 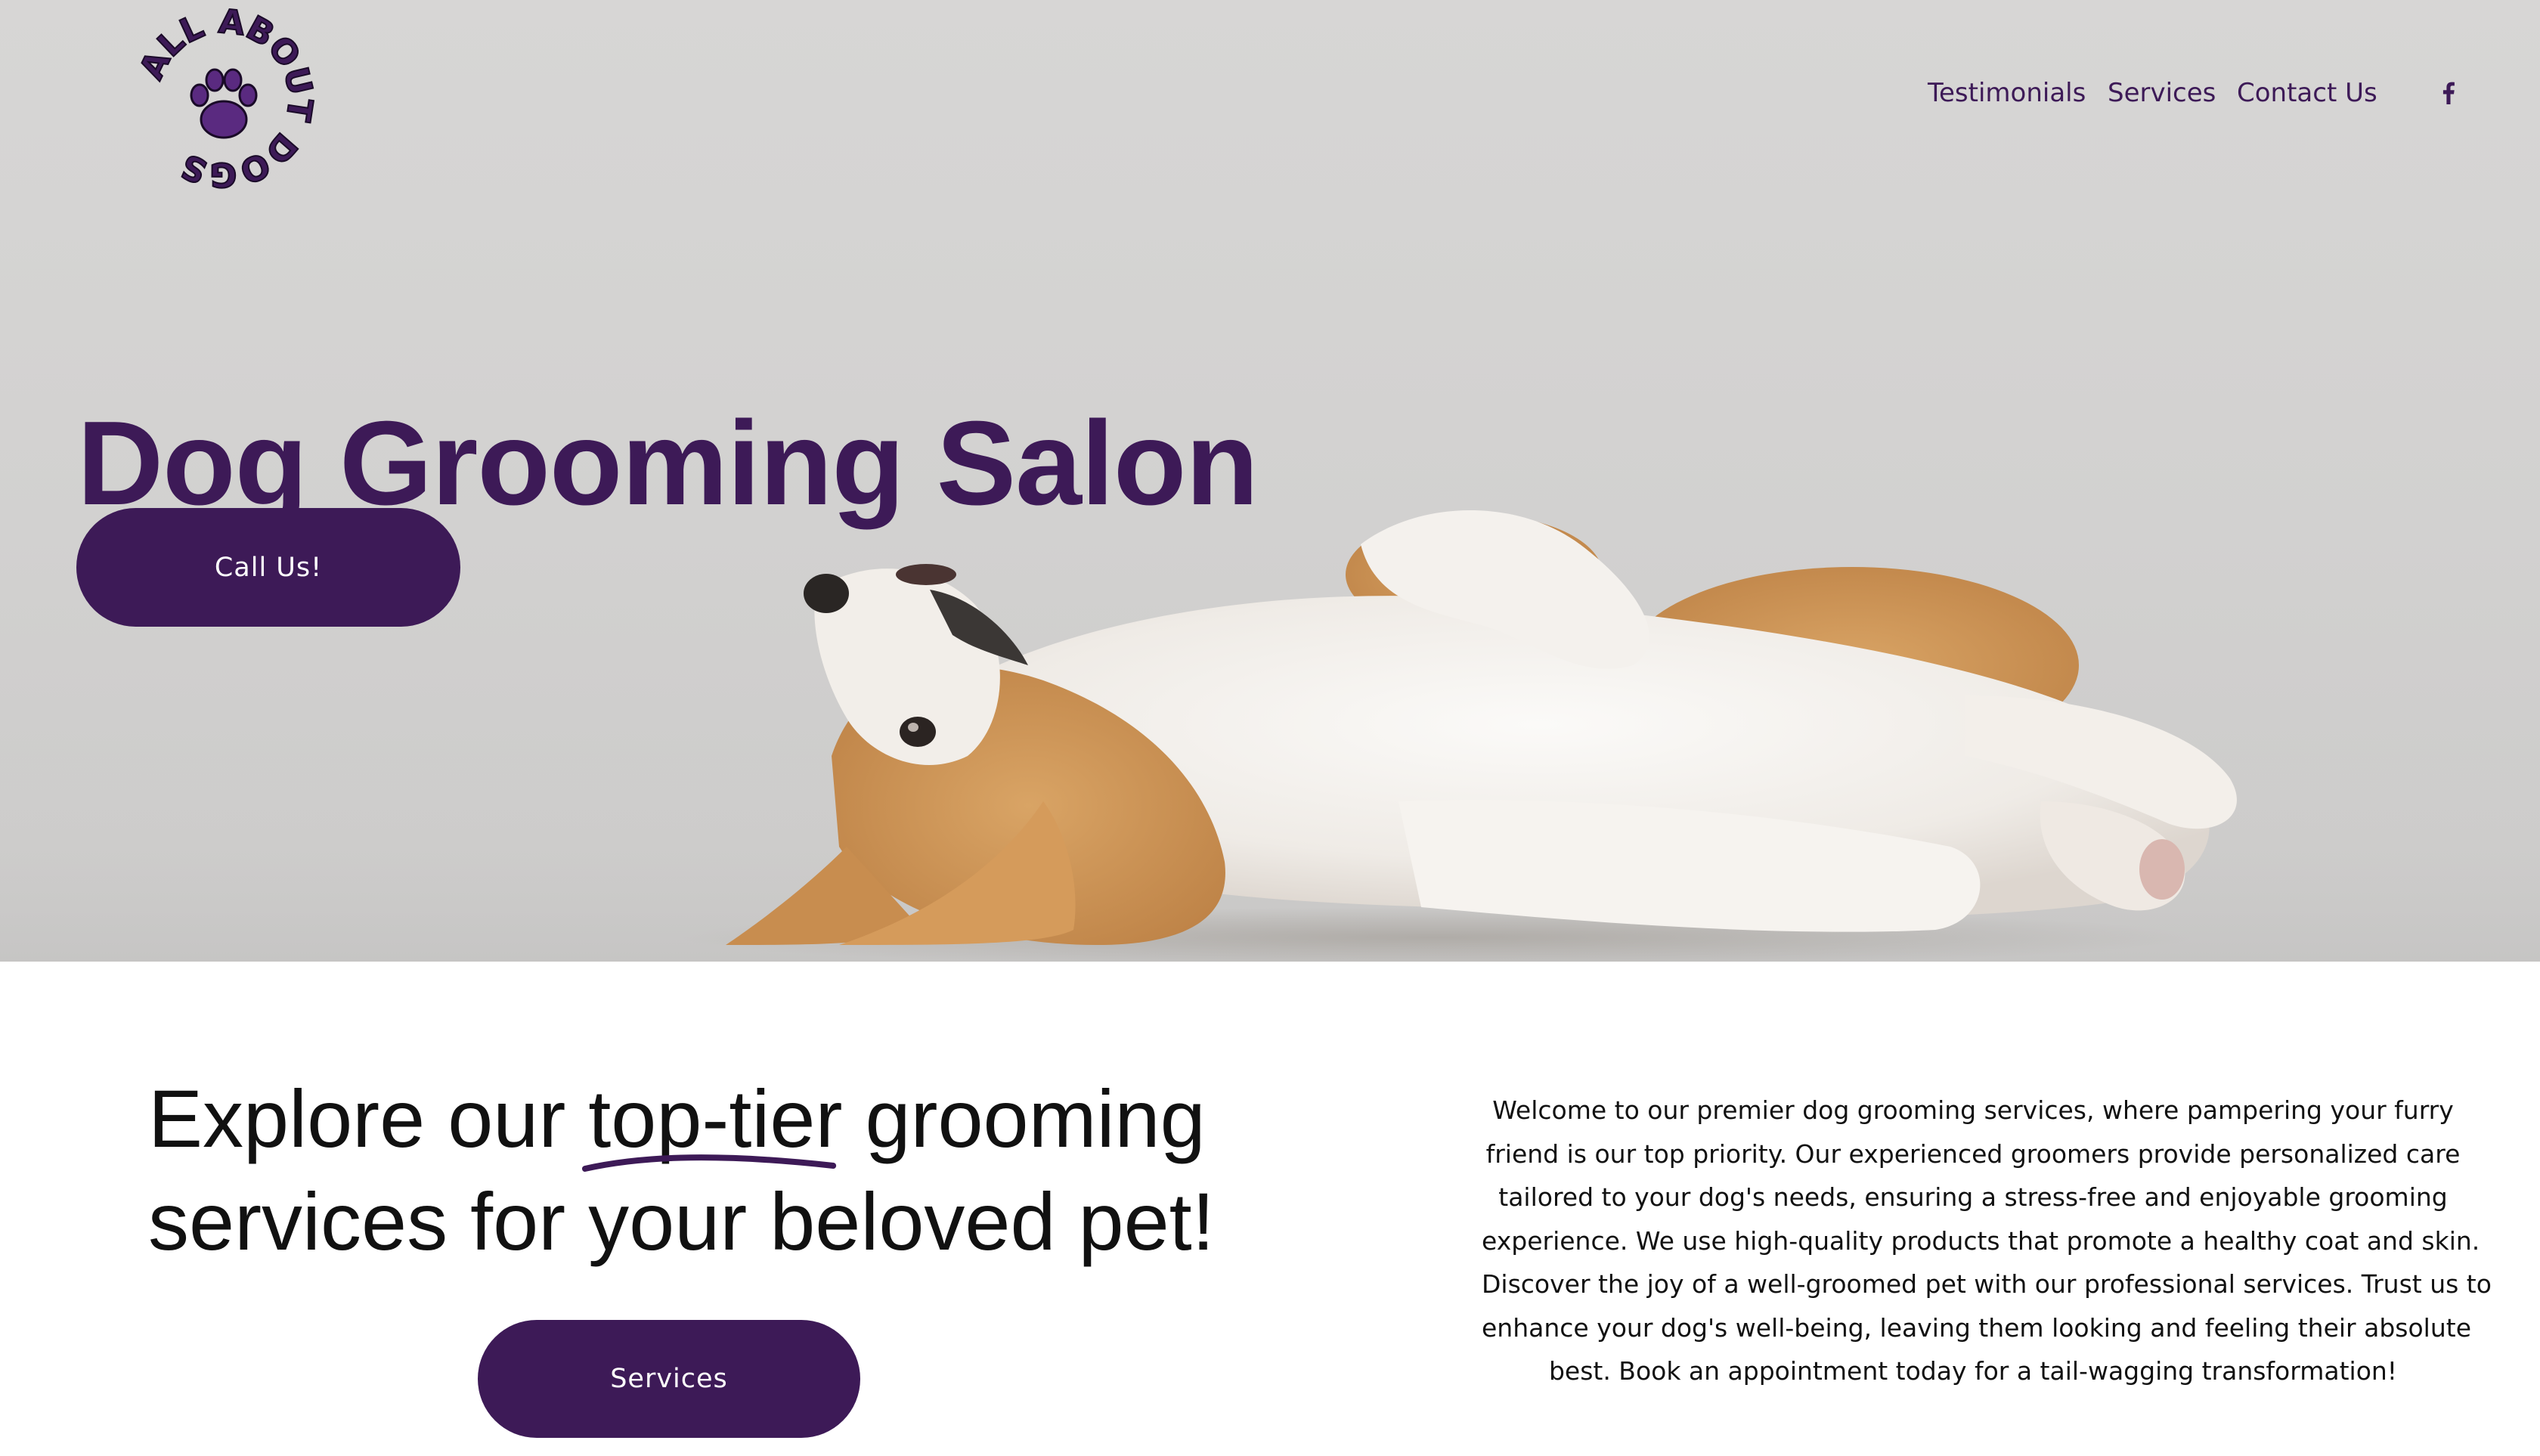 What do you see at coordinates (268, 567) in the screenshot?
I see `call-us-button: Call Us!` at bounding box center [268, 567].